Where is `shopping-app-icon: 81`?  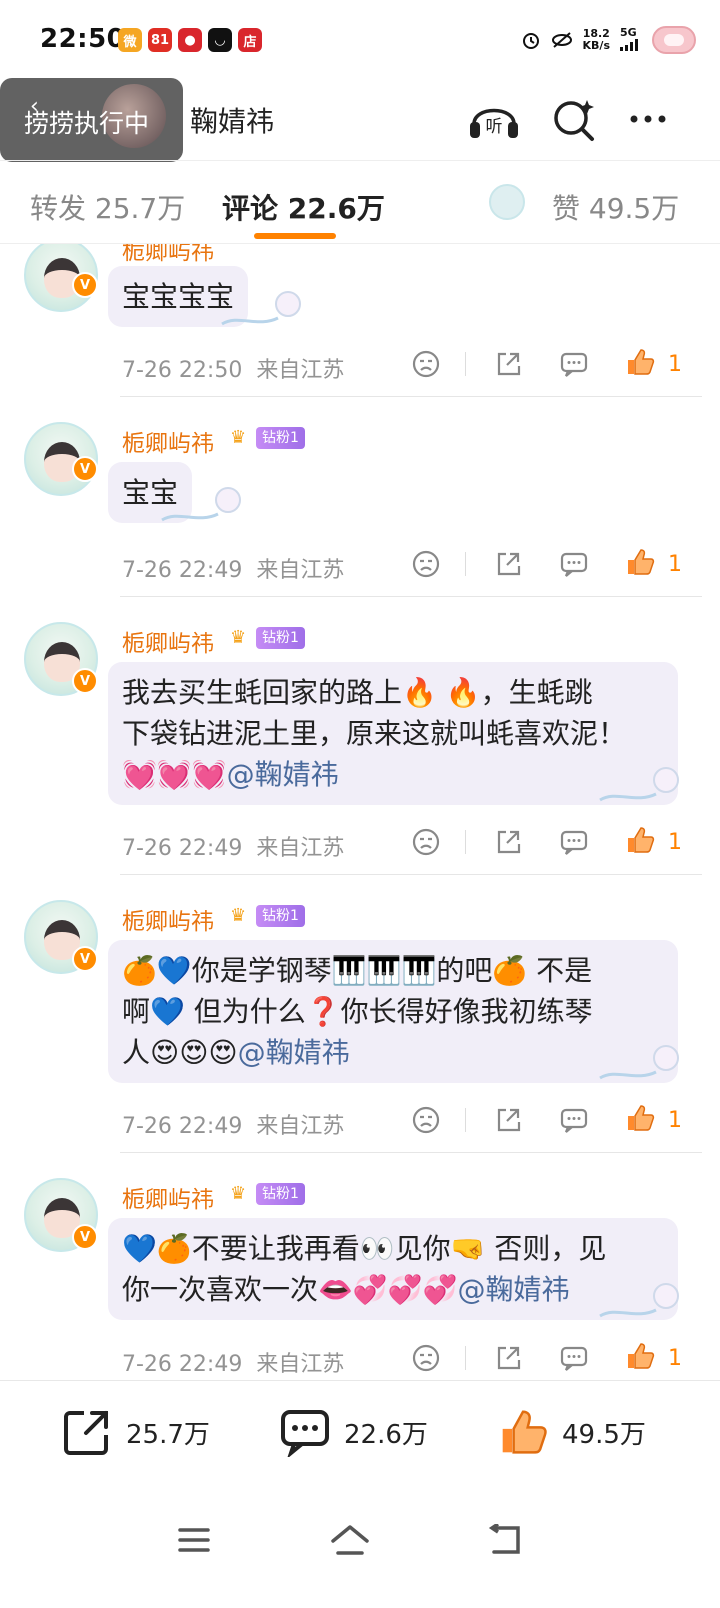 shopping-app-icon: 81 is located at coordinates (160, 40).